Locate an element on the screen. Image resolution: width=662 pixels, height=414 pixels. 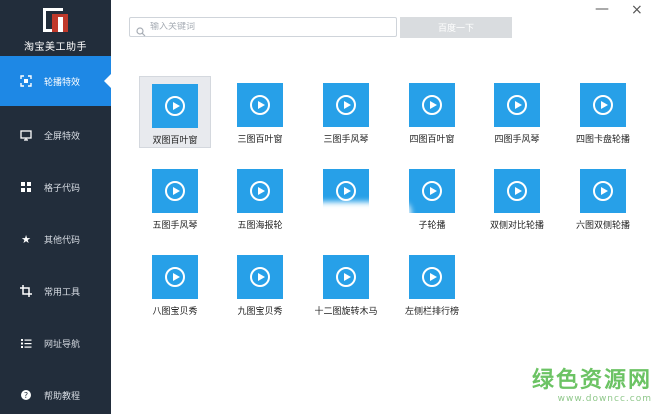
star-icon: ★ is located at coordinates (26, 239).